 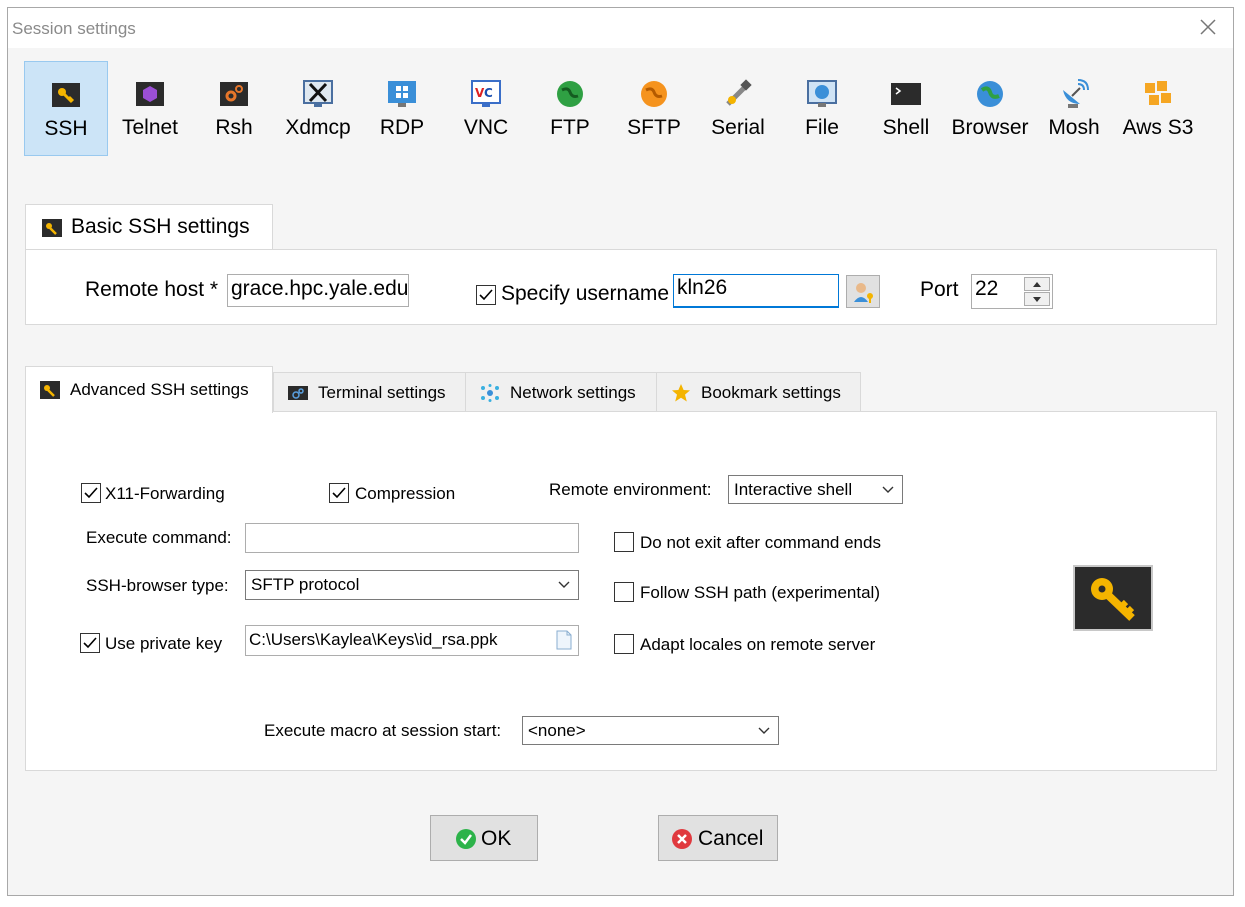 What do you see at coordinates (382, 392) in the screenshot?
I see `tab-label: Terminal settings` at bounding box center [382, 392].